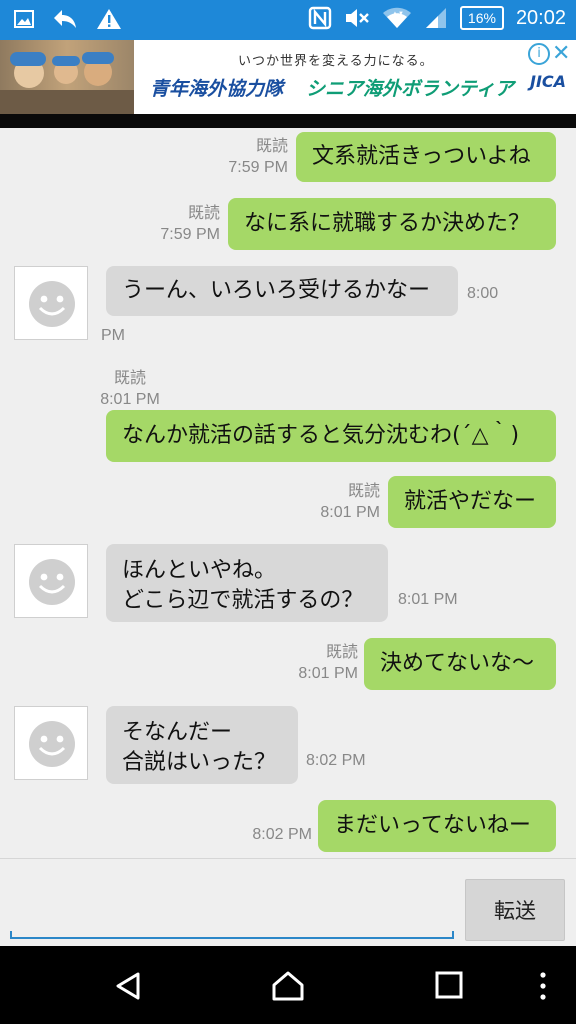  I want to click on navigation-bar, so click(288, 985).